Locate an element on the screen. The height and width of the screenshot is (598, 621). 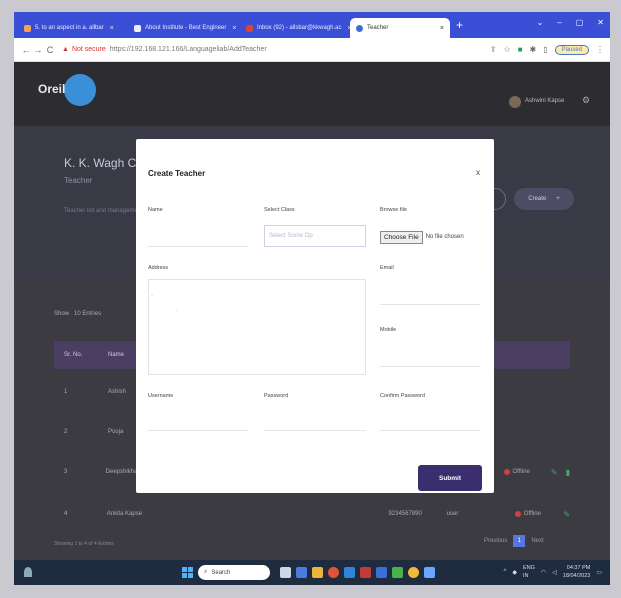
entries-value: 10 is located at coordinates (77, 314).